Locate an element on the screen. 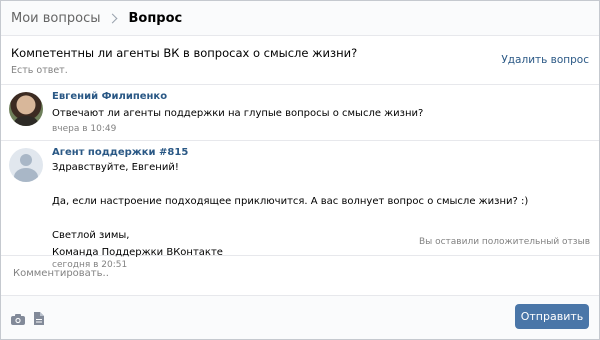  breadcrumb-current: Вопрос is located at coordinates (155, 18).